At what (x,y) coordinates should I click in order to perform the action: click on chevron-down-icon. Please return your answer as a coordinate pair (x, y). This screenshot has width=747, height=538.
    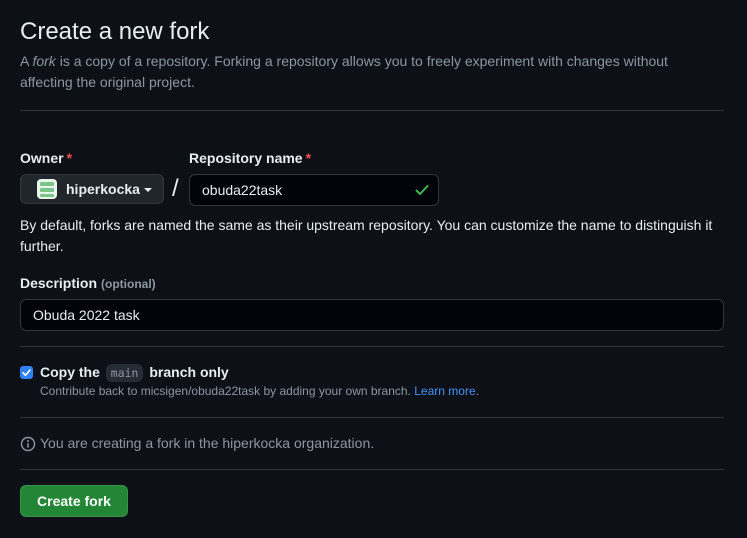
    Looking at the image, I should click on (147, 190).